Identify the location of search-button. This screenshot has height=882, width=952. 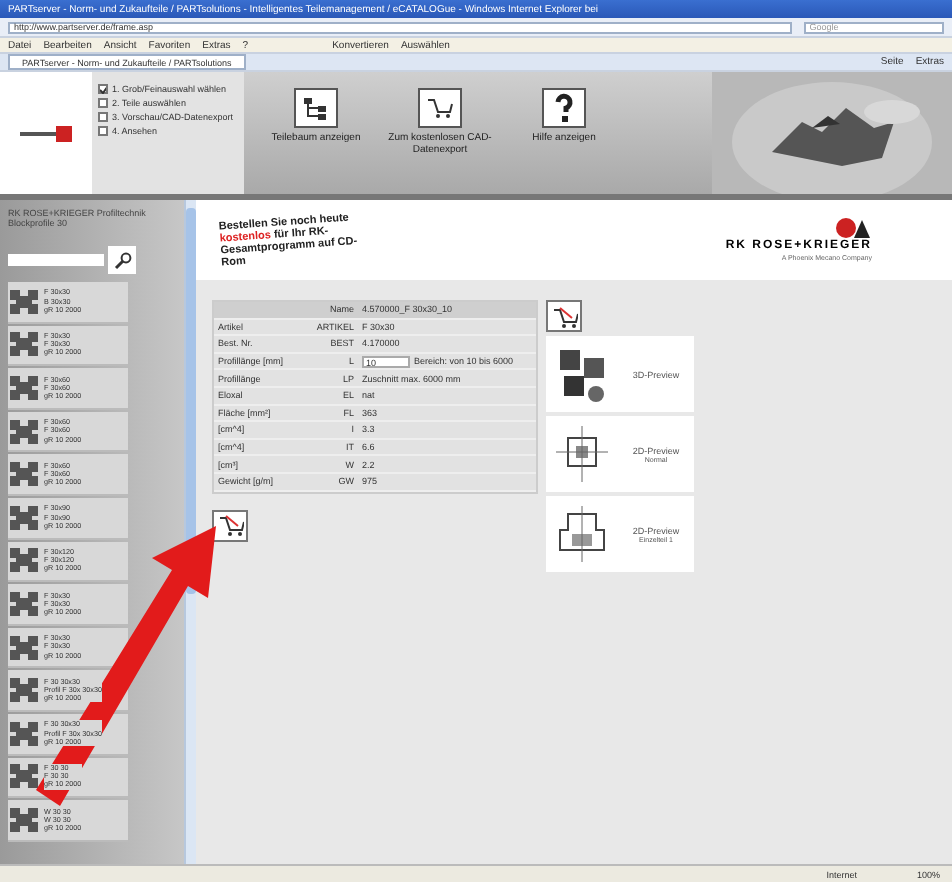
(122, 260).